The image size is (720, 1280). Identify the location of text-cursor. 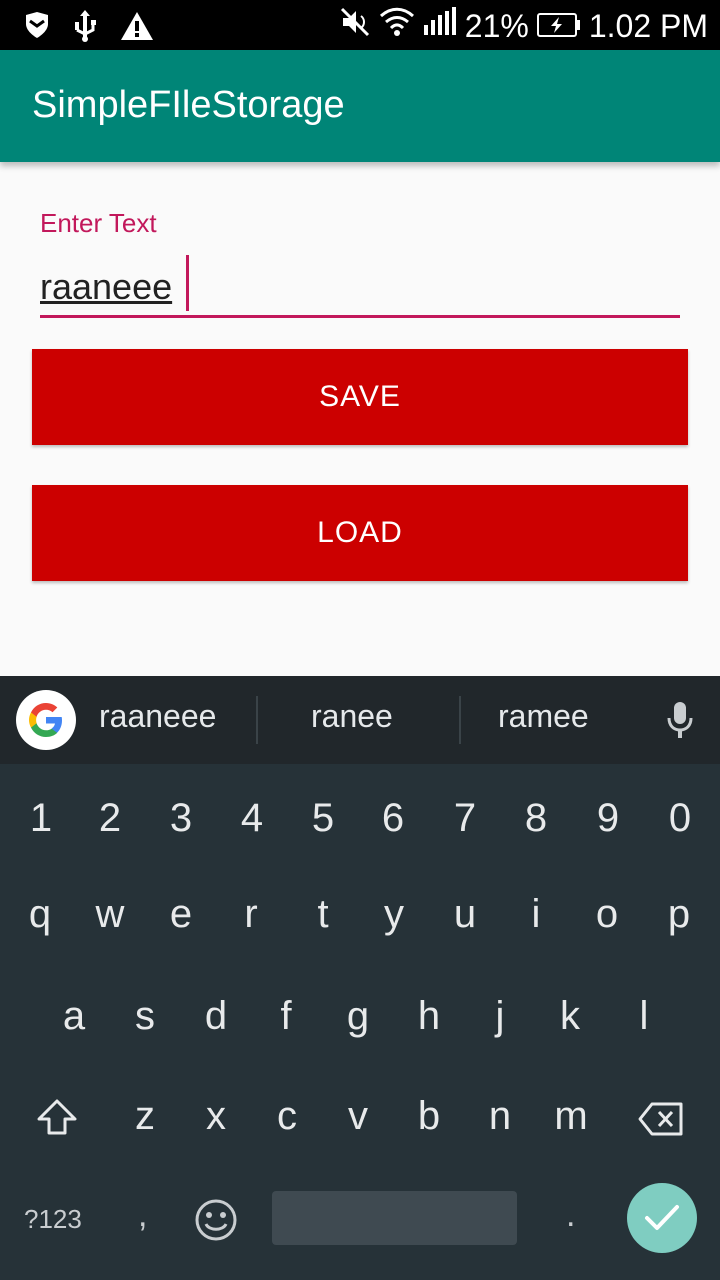
(187, 283).